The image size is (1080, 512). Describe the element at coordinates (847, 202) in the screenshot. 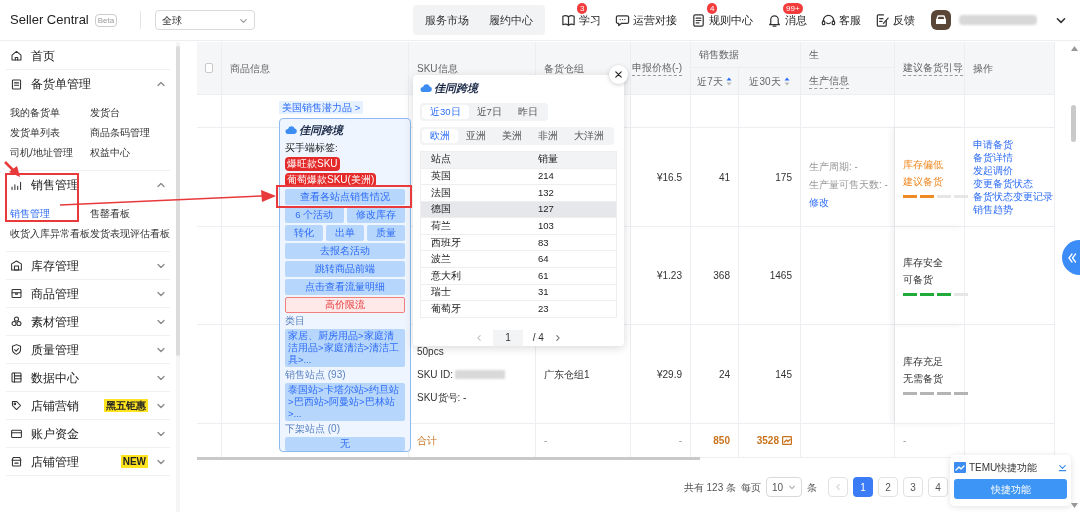

I see `edit-link: 修改` at that location.